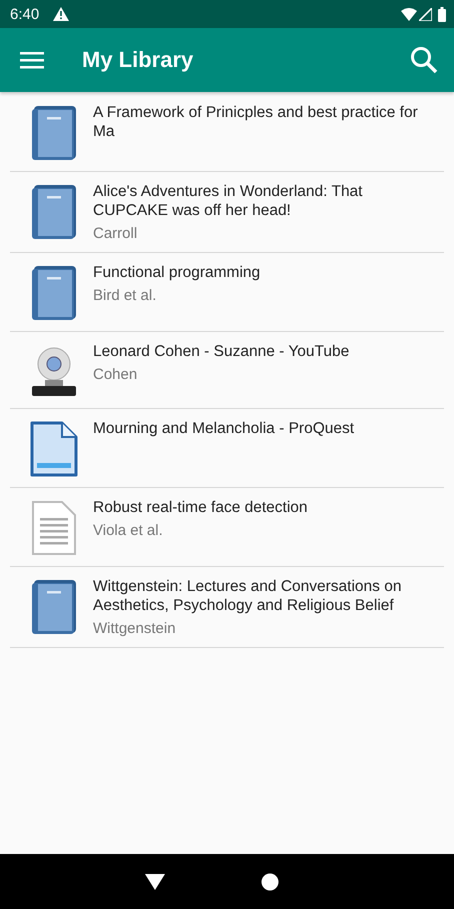 The height and width of the screenshot is (909, 454). What do you see at coordinates (201, 507) in the screenshot?
I see `item-title: Robust real-time face detection` at bounding box center [201, 507].